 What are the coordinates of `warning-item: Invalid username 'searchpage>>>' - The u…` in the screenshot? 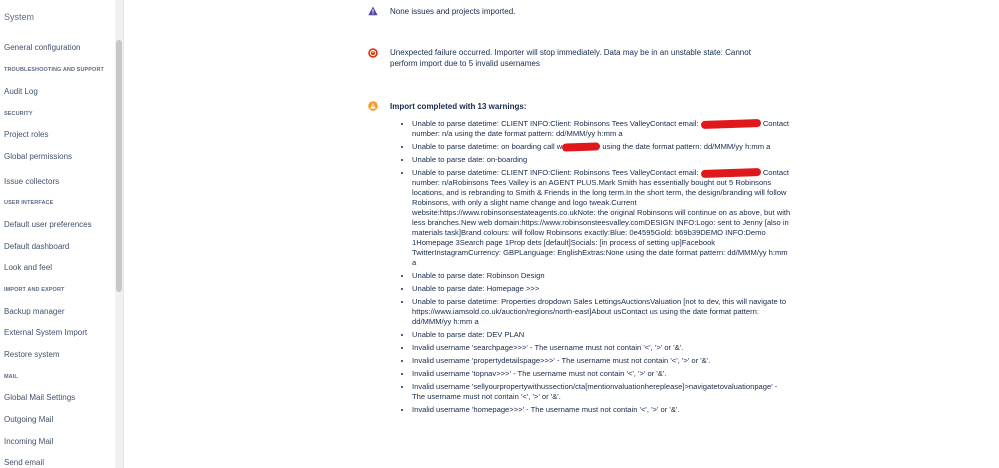 It's located at (602, 348).